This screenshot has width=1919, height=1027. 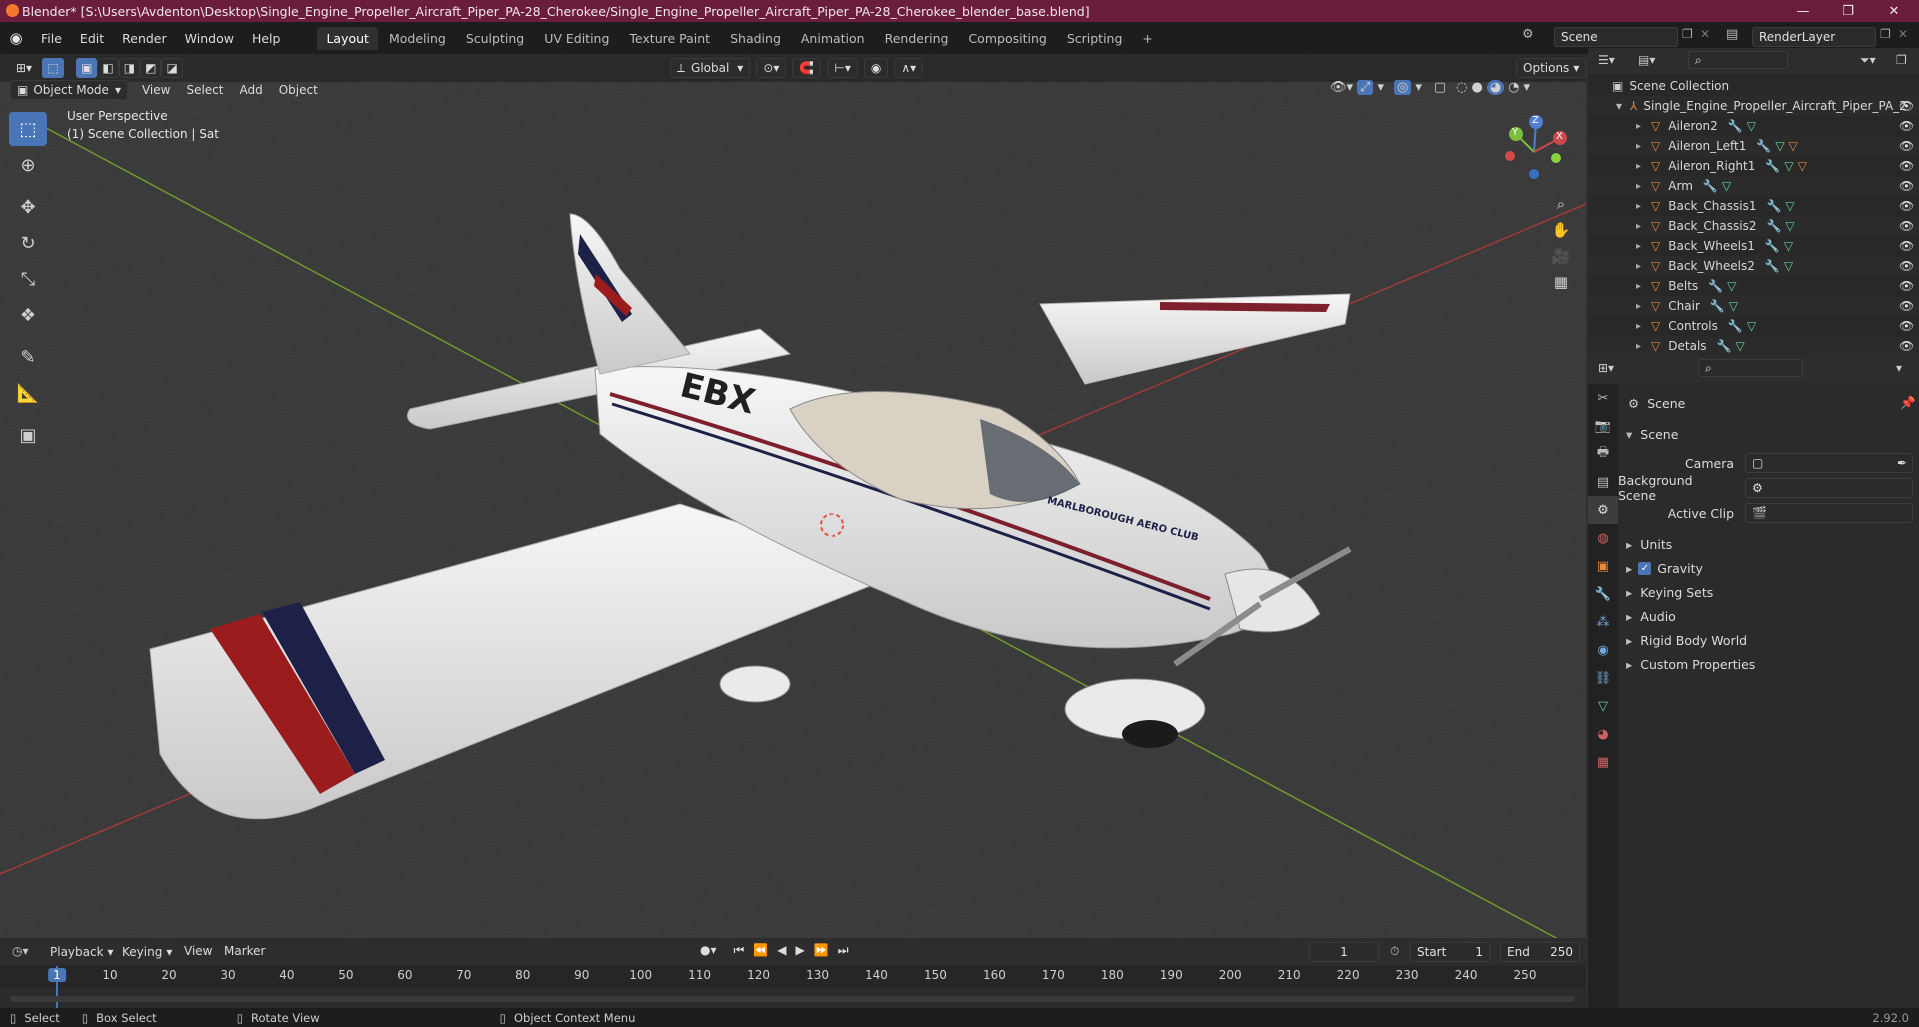 What do you see at coordinates (1561, 204) in the screenshot?
I see `zoom-icon: ⌕` at bounding box center [1561, 204].